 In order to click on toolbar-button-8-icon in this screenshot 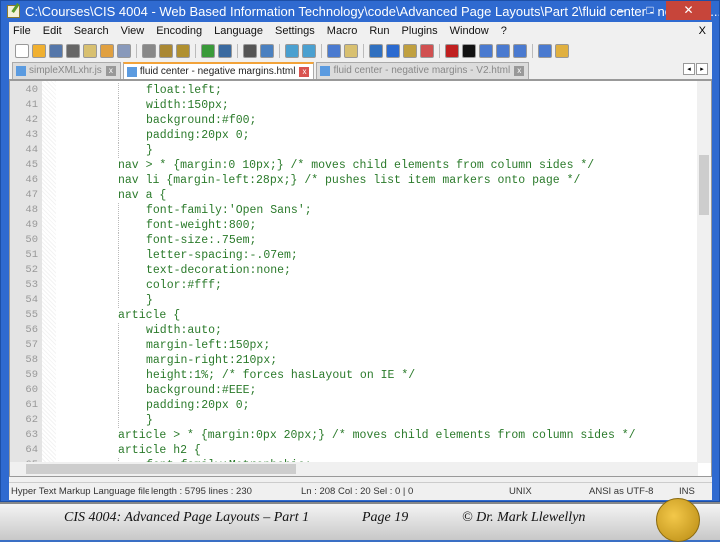, I will do `click(149, 50)`.